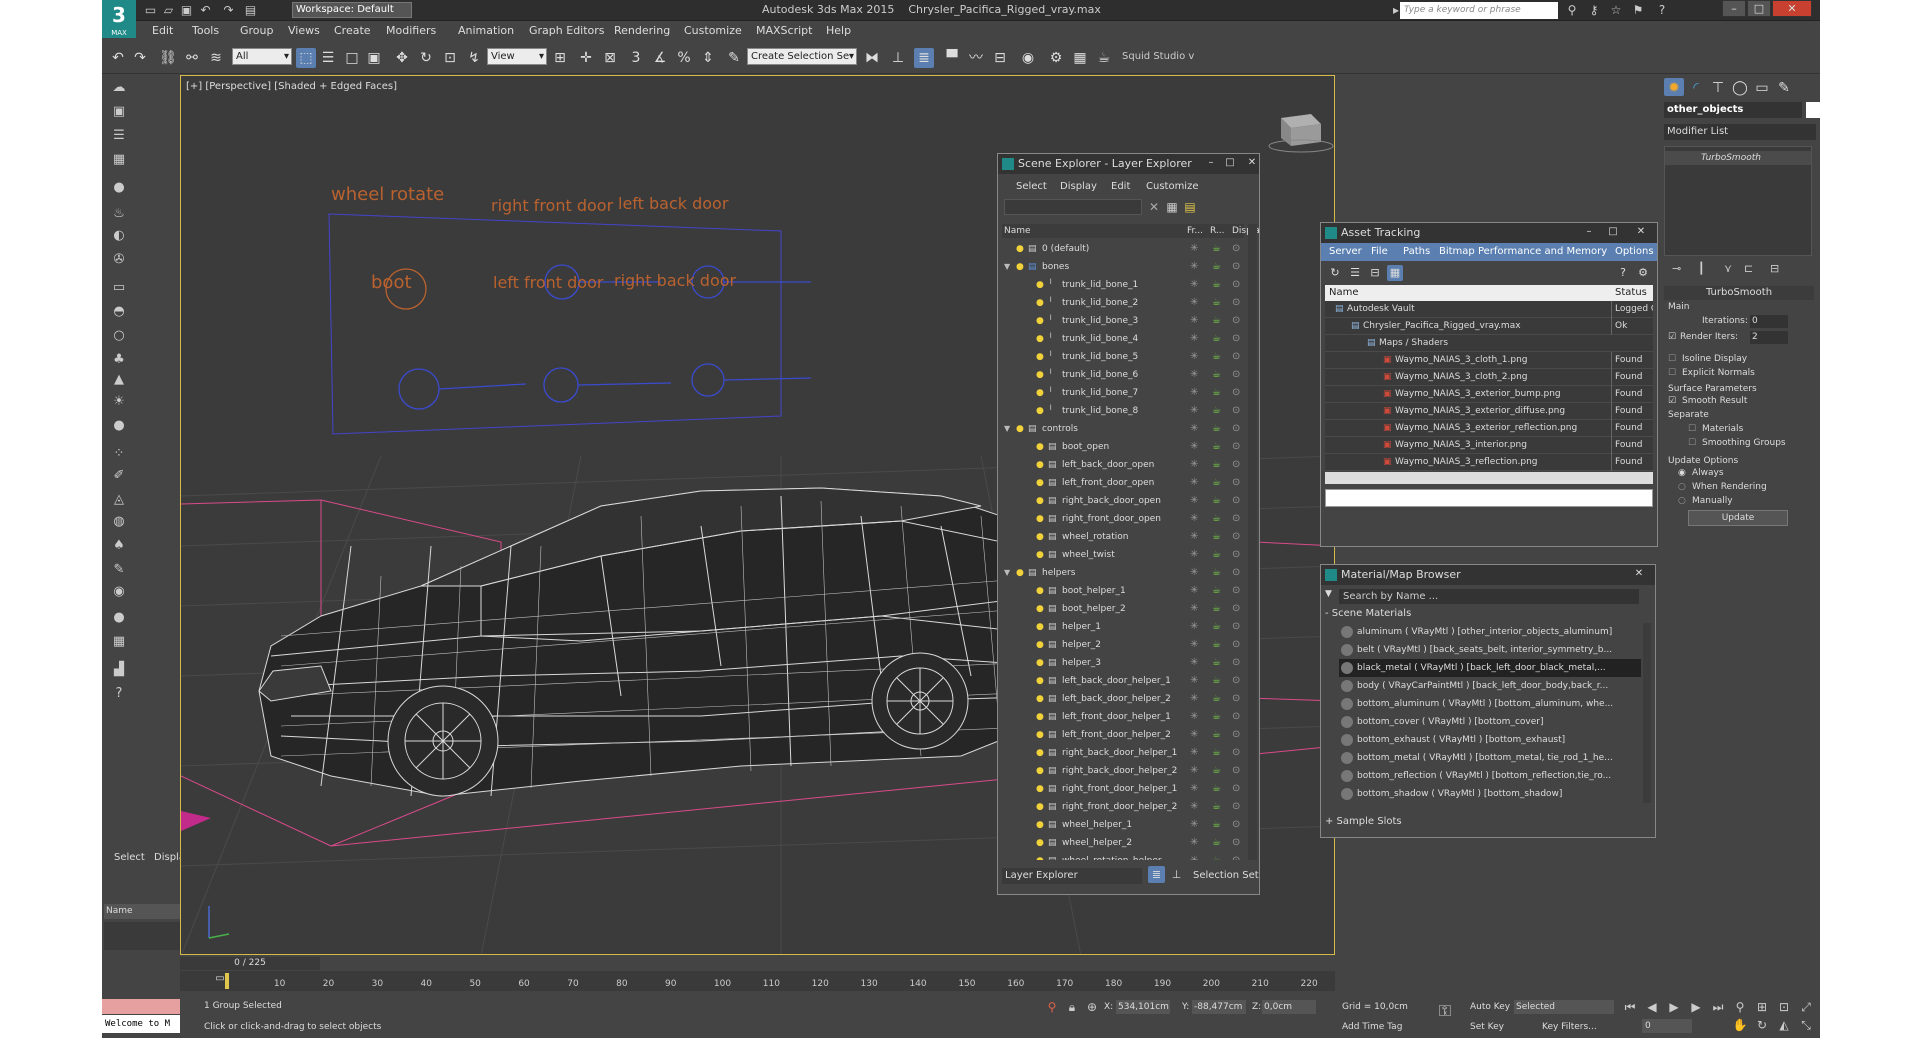 The width and height of the screenshot is (1920, 1038). What do you see at coordinates (1774, 268) in the screenshot?
I see `configure-icon: ⊟` at bounding box center [1774, 268].